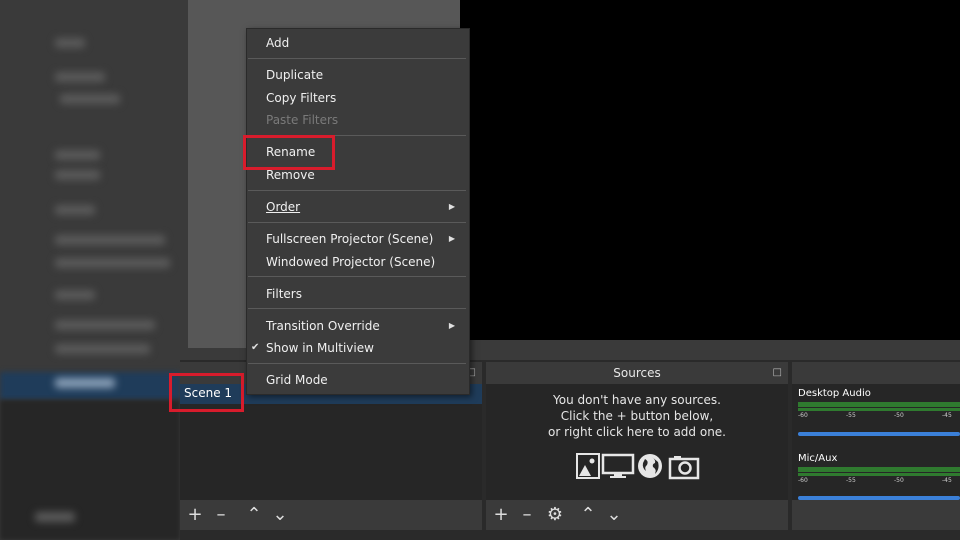  Describe the element at coordinates (283, 207) in the screenshot. I see `menu-item-order: Order` at that location.